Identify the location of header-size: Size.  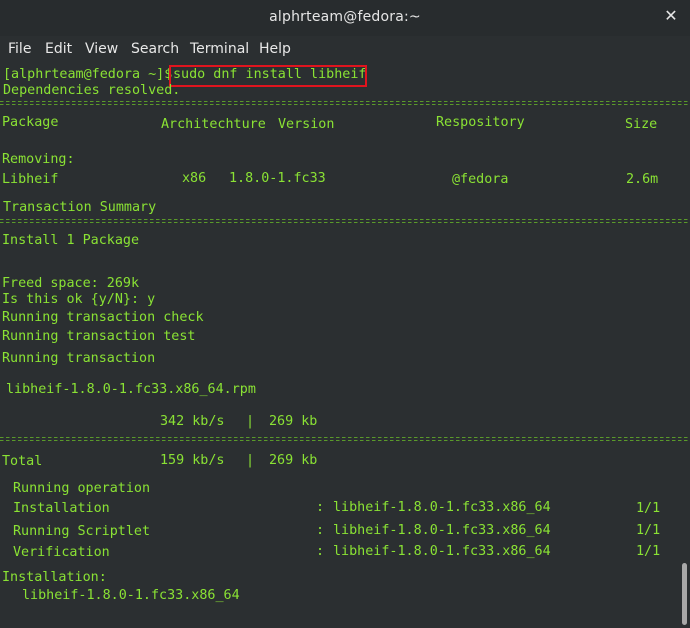
(641, 124).